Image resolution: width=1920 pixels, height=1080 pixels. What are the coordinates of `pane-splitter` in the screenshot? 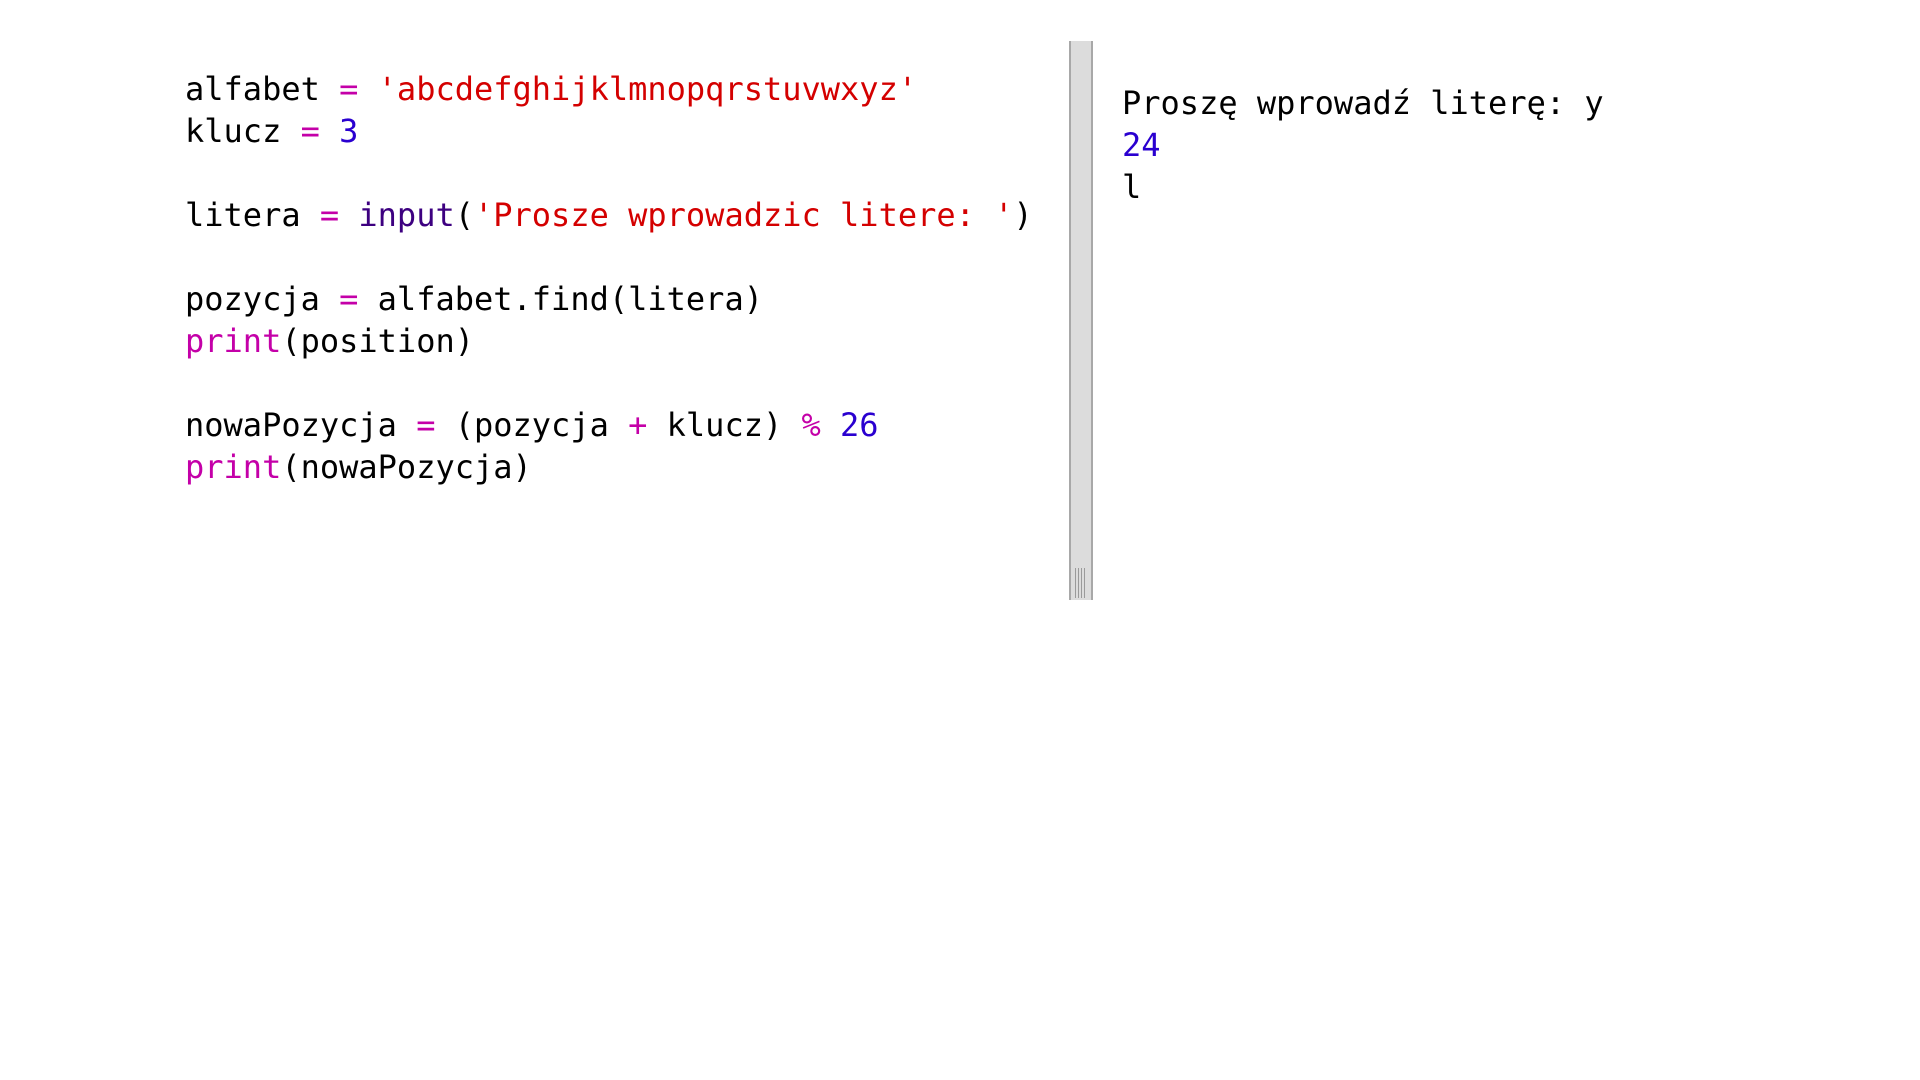 It's located at (1081, 320).